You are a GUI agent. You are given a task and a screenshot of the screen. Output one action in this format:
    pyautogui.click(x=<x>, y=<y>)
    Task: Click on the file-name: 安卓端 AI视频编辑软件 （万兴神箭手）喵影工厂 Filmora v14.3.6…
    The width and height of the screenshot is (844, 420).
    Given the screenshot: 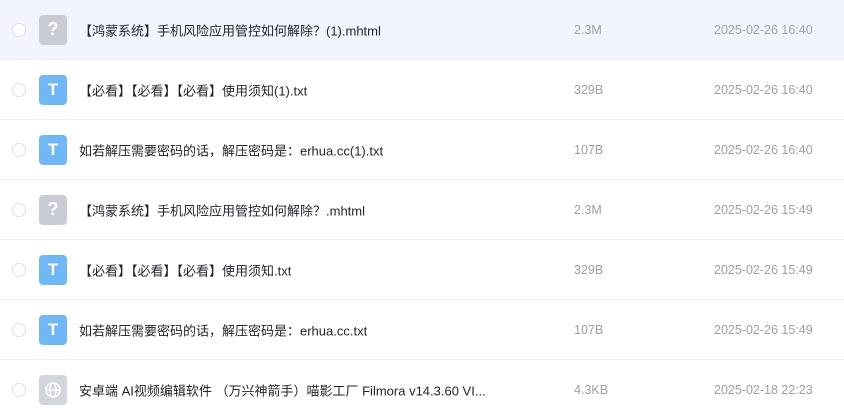 What is the action you would take?
    pyautogui.click(x=282, y=390)
    